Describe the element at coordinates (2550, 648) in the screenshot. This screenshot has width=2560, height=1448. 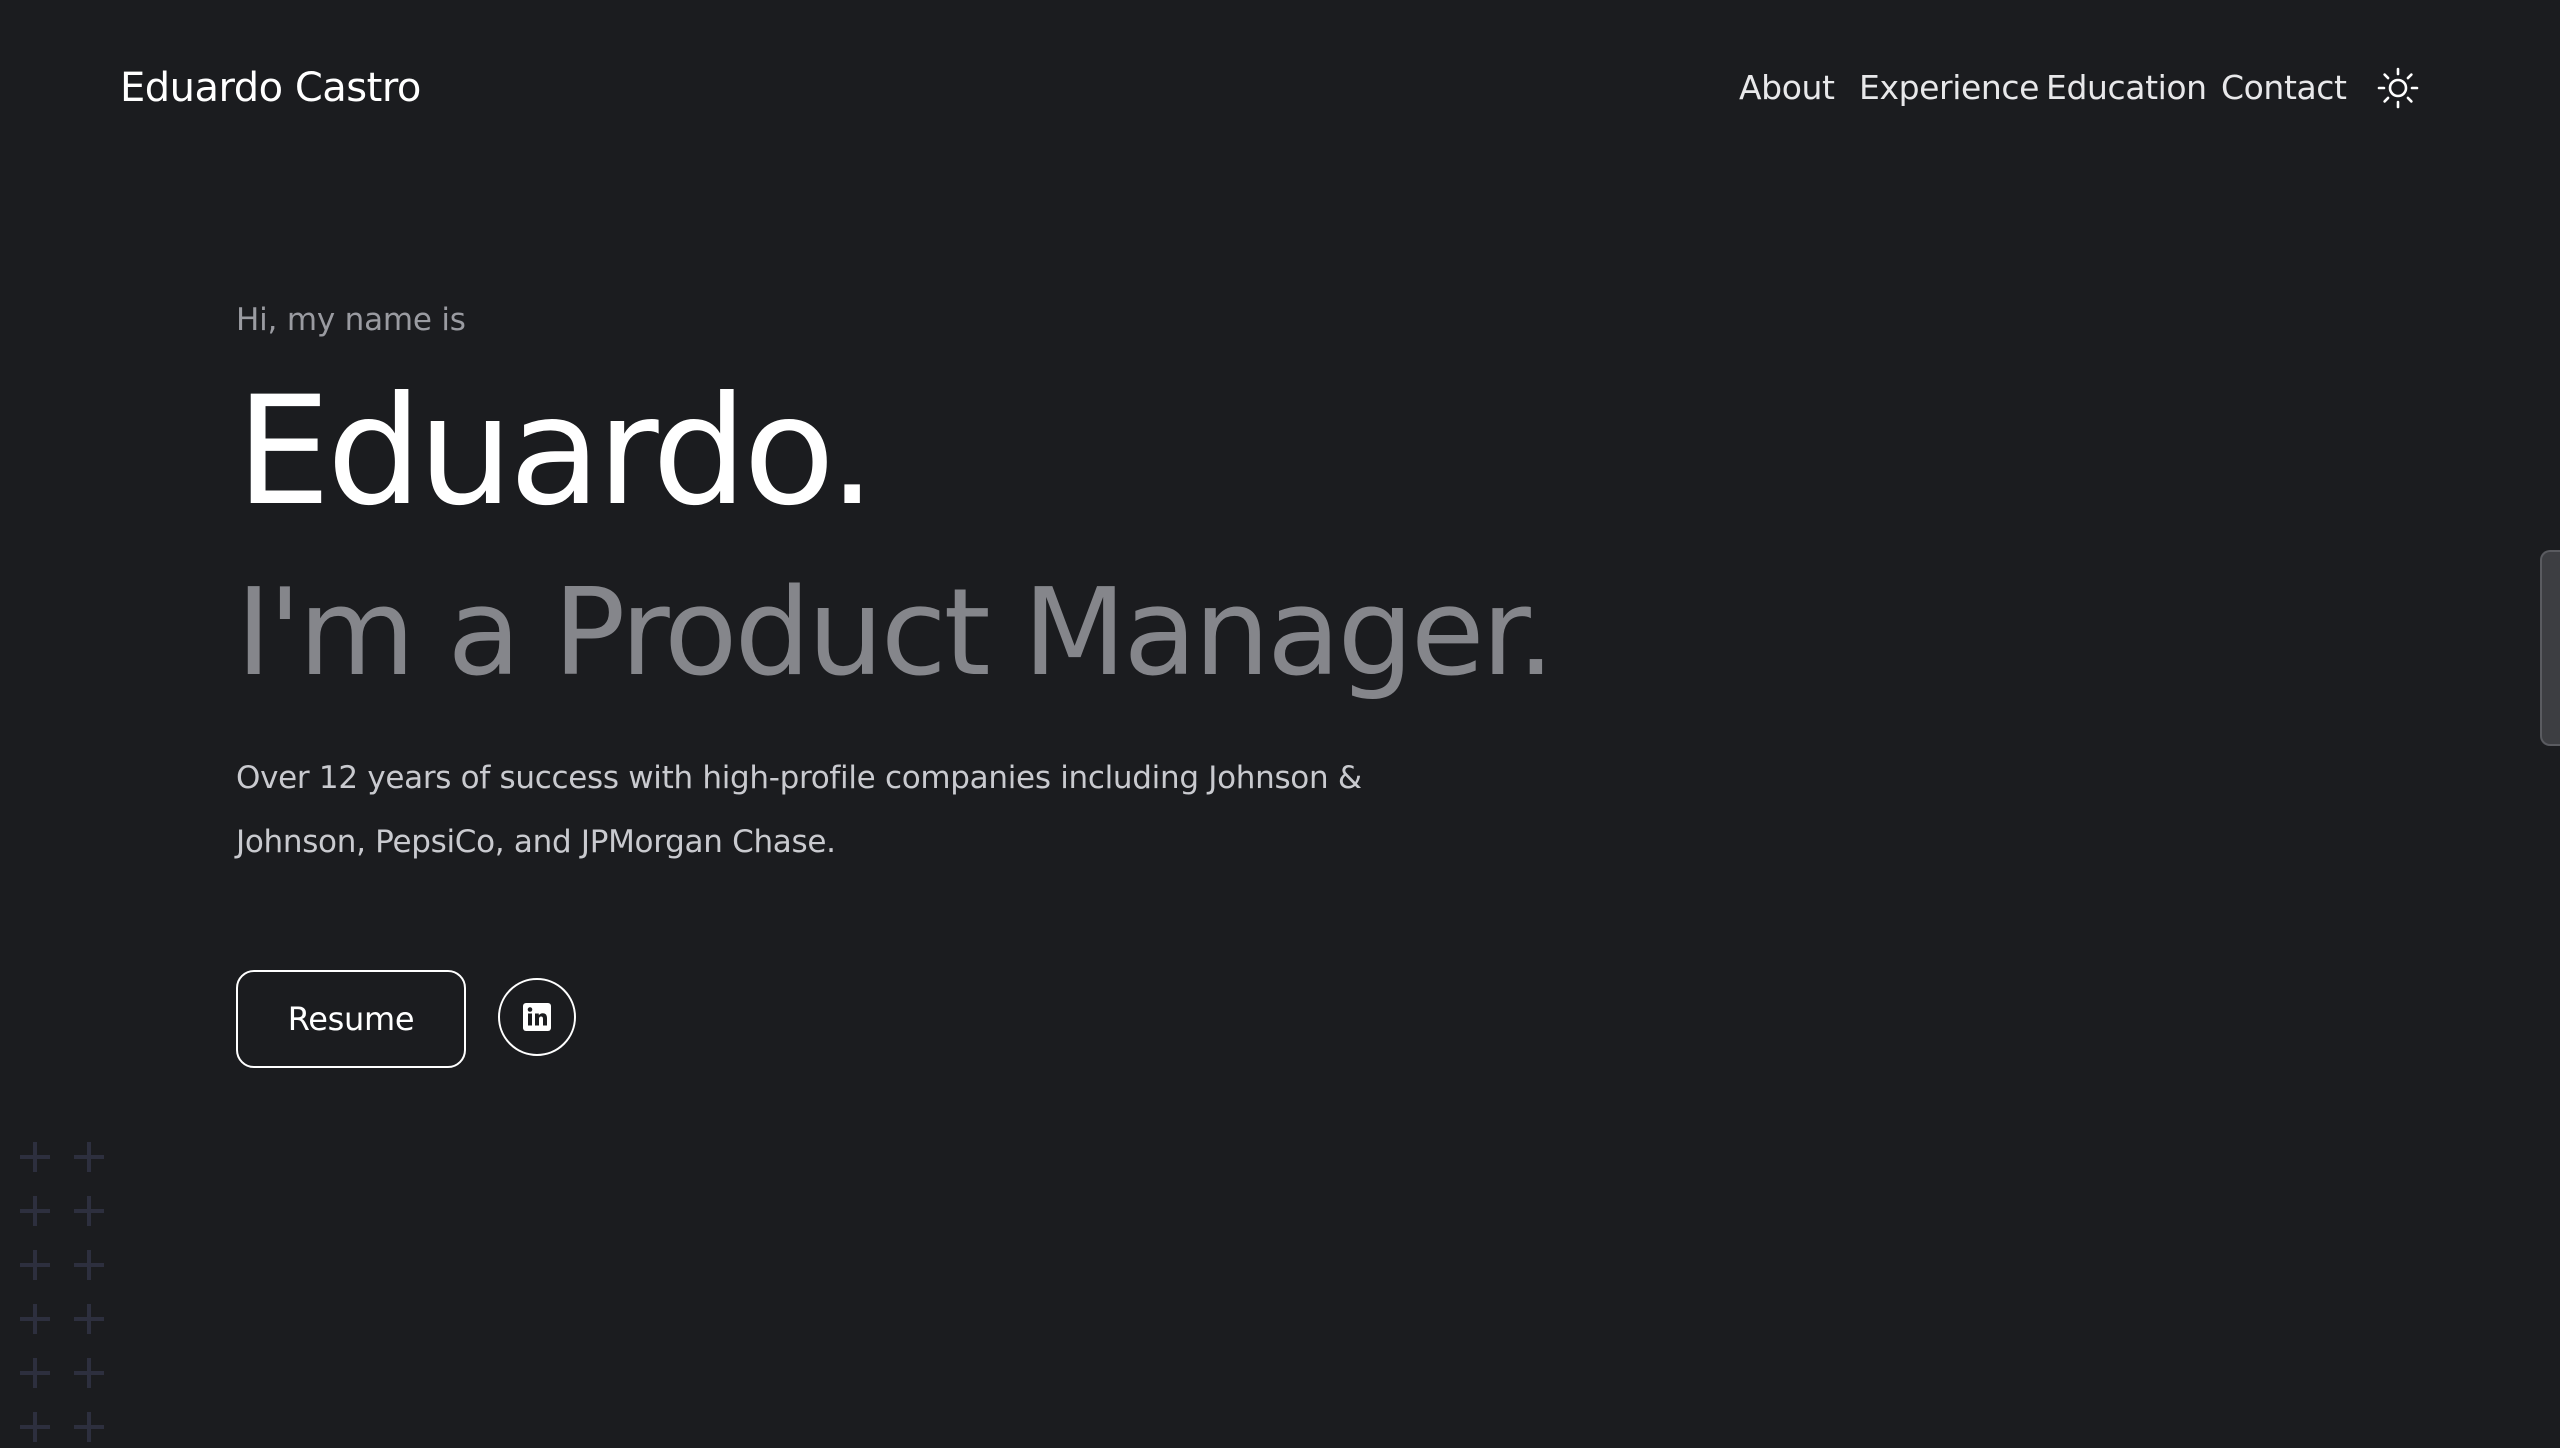
I see `scrollbar-thumb` at that location.